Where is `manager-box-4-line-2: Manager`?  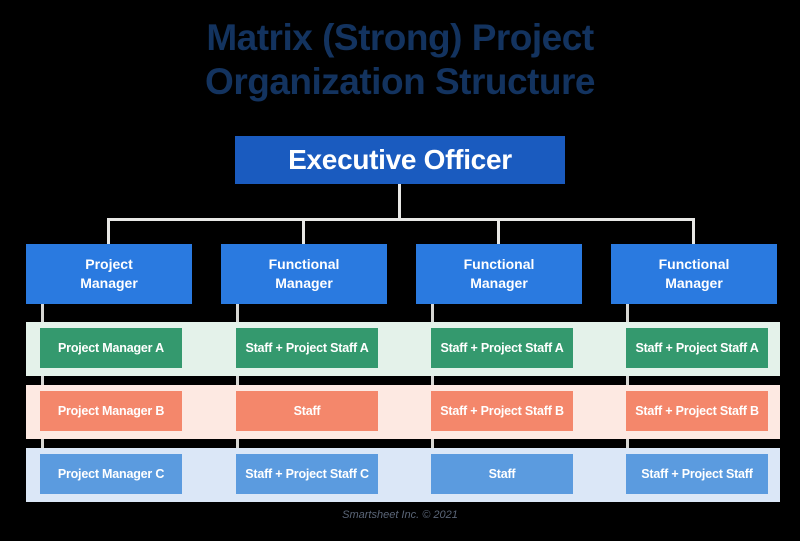
manager-box-4-line-2: Manager is located at coordinates (694, 283).